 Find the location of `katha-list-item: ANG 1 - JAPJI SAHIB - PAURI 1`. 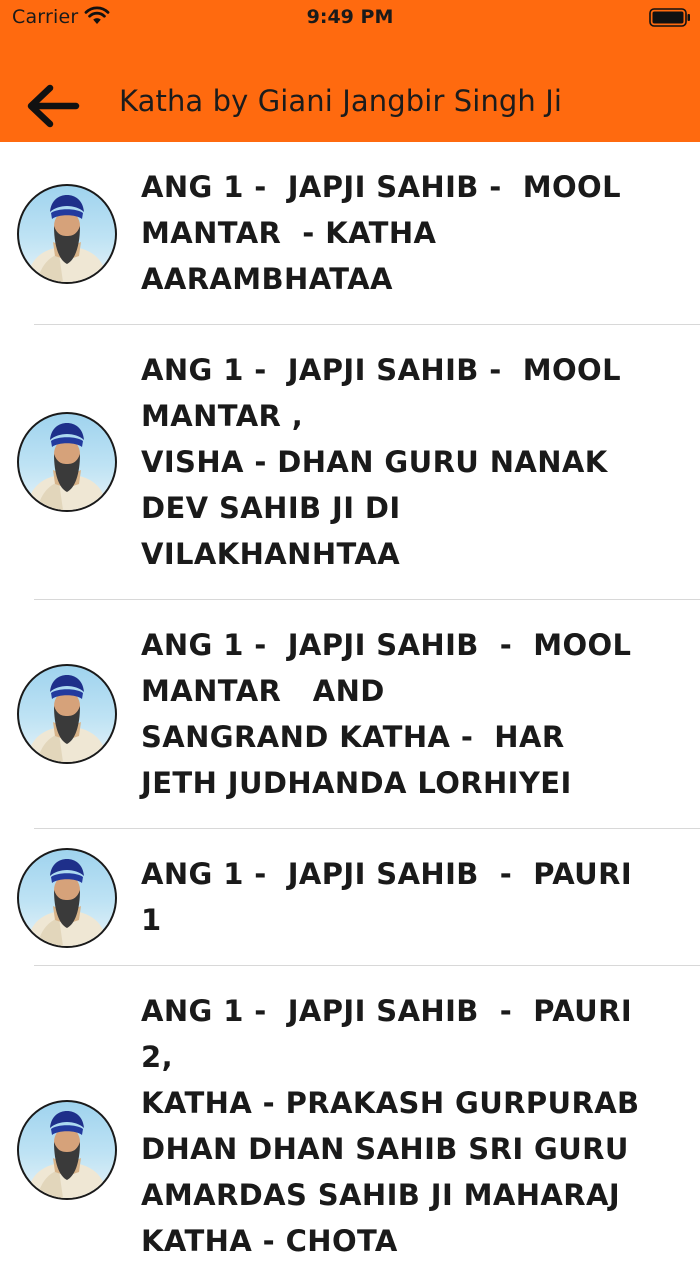

katha-list-item: ANG 1 - JAPJI SAHIB - PAURI 1 is located at coordinates (350, 897).